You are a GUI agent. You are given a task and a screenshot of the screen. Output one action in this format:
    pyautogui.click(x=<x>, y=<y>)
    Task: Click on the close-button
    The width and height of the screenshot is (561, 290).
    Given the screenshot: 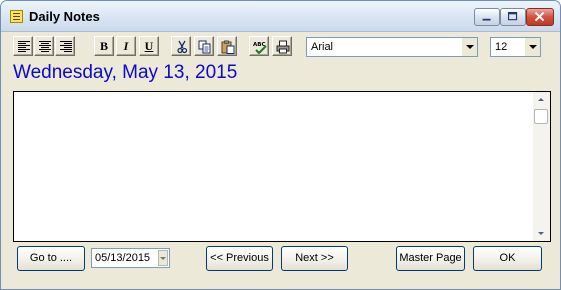 What is the action you would take?
    pyautogui.click(x=540, y=17)
    